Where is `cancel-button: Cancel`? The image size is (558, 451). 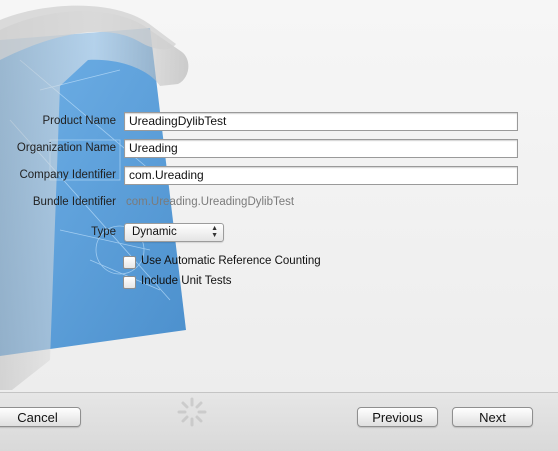 cancel-button: Cancel is located at coordinates (40, 417).